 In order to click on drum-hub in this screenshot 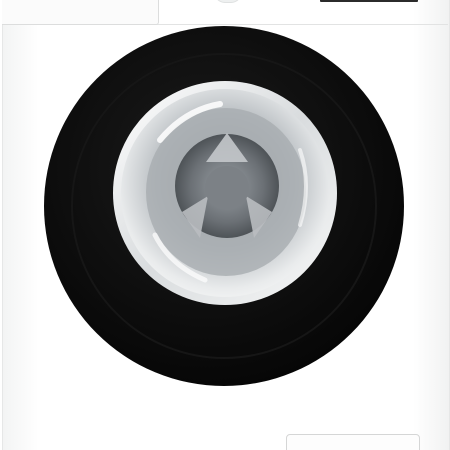, I will do `click(227, 188)`.